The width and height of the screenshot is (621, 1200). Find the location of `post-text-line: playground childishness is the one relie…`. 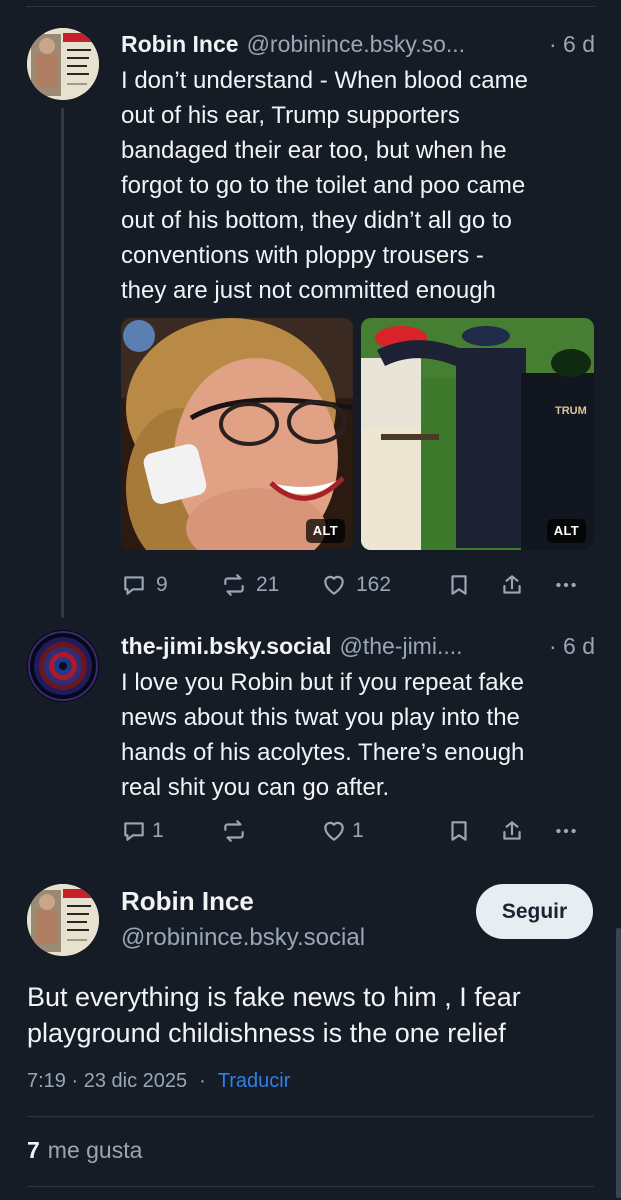

post-text-line: playground childishness is the one relie… is located at coordinates (266, 1033).